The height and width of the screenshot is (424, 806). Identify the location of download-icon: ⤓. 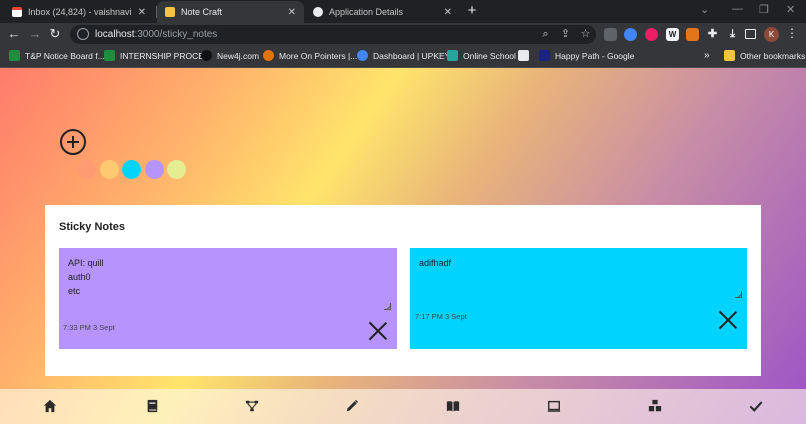
(732, 34).